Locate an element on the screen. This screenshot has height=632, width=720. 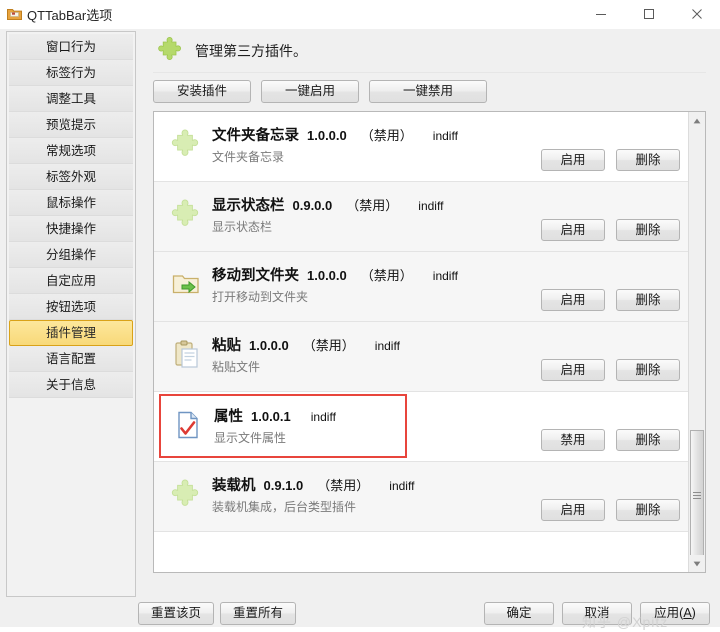
sidebar-item-11: 插件管理 is located at coordinates (71, 333).